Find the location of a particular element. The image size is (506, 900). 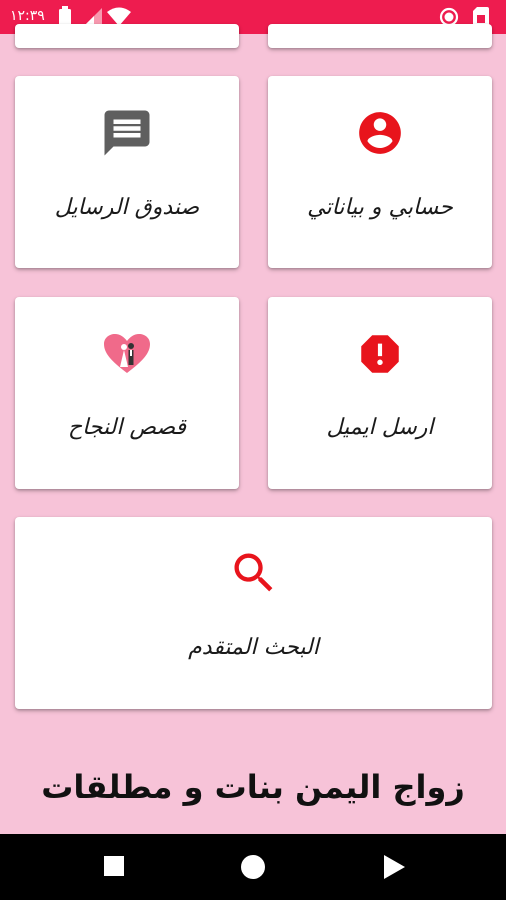

card-partial-right is located at coordinates (380, 36).